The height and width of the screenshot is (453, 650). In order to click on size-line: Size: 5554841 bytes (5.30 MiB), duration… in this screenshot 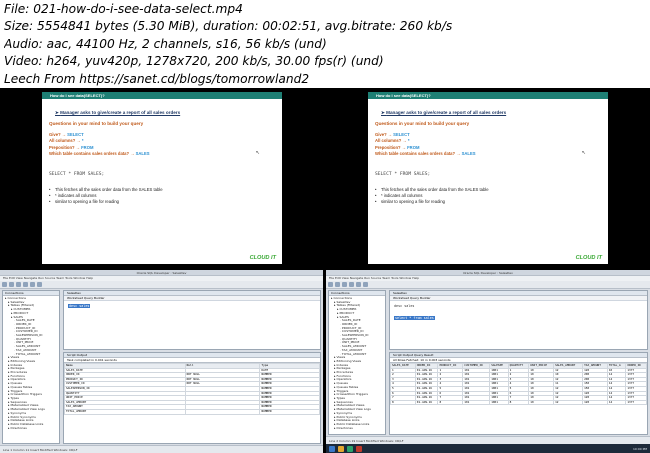, I will do `click(228, 26)`.